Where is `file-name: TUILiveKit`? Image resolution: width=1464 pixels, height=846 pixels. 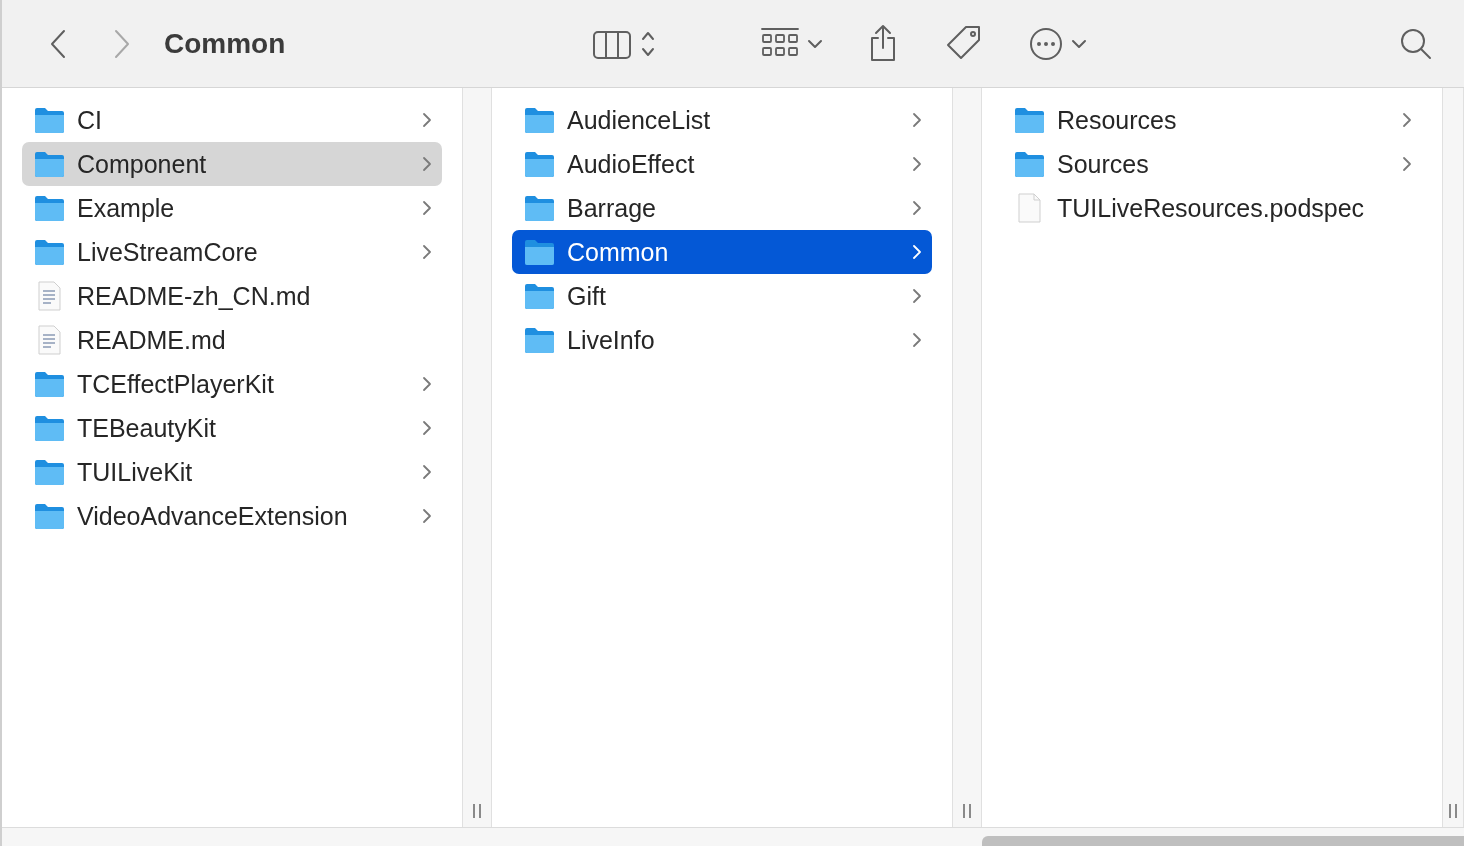
file-name: TUILiveKit is located at coordinates (135, 472).